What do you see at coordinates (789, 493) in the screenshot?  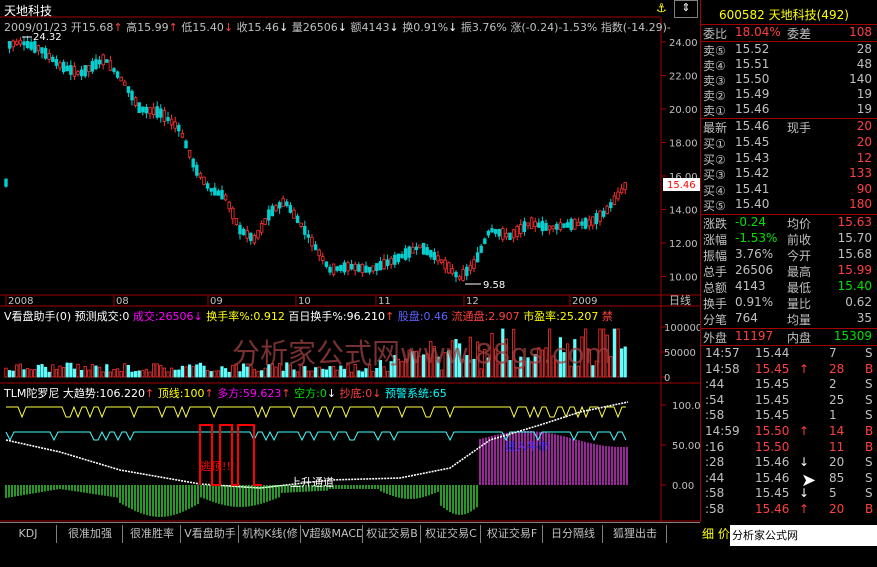 I see `tick-row: :58 15.45 ↓ 5 S` at bounding box center [789, 493].